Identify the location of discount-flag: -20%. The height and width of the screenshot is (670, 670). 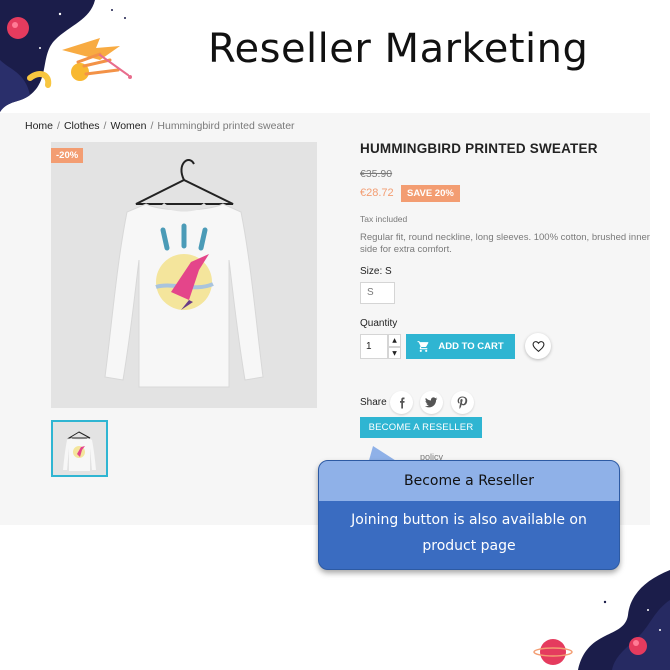
(67, 155).